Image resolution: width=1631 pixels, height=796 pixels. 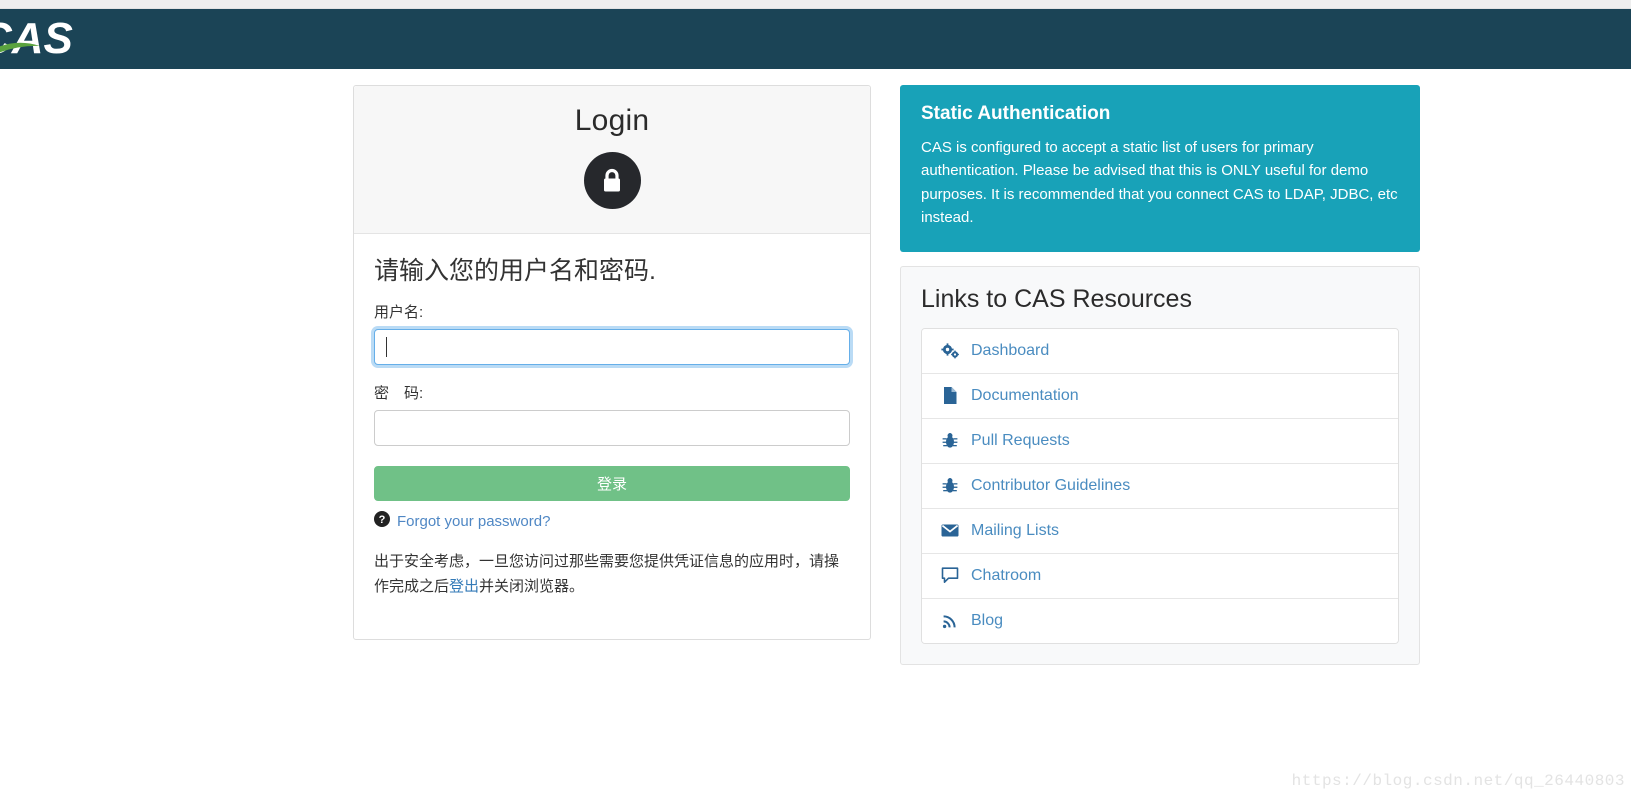 I want to click on list-item-label: Contributor Guidelines, so click(x=1051, y=485).